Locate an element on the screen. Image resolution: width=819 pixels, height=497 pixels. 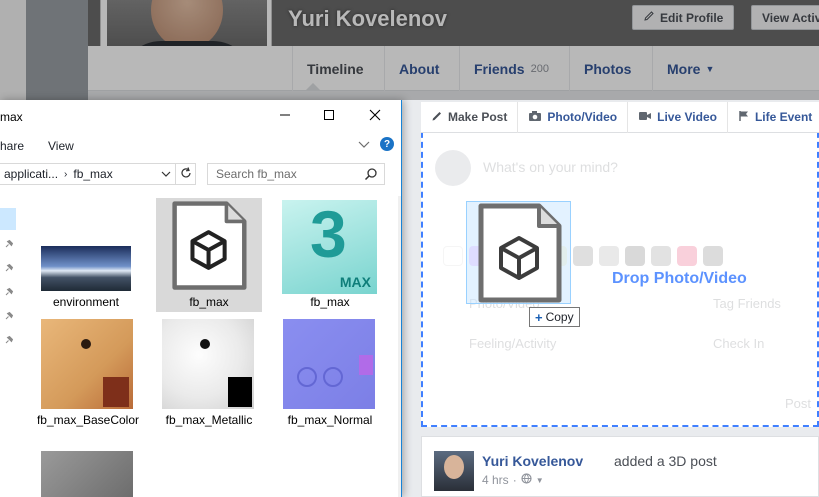
composer-avatar is located at coordinates (453, 168).